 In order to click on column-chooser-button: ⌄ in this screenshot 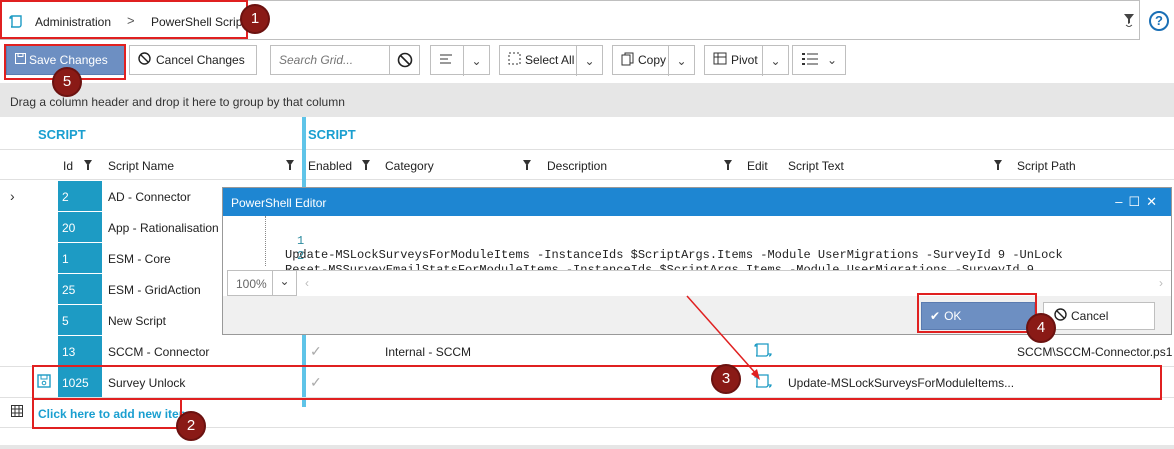, I will do `click(819, 60)`.